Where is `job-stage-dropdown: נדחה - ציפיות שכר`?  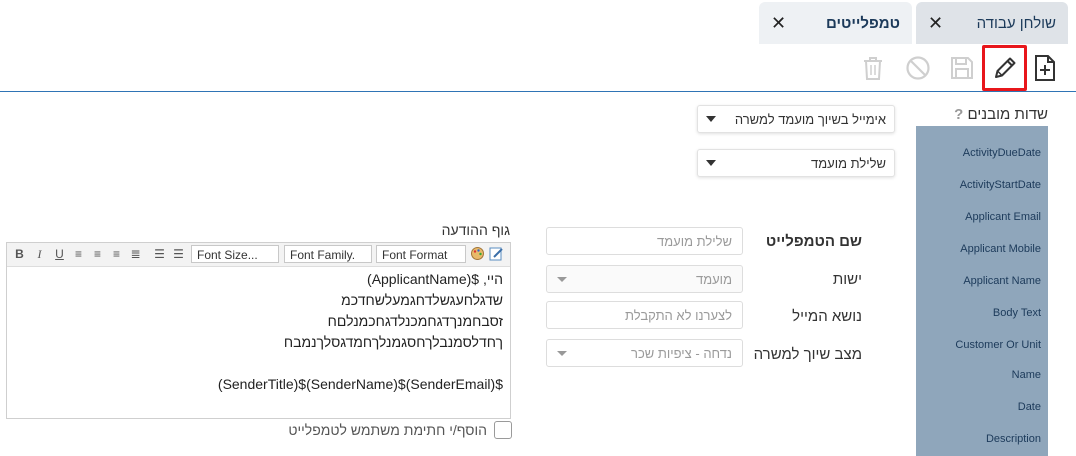 job-stage-dropdown: נדחה - ציפיות שכר is located at coordinates (644, 353).